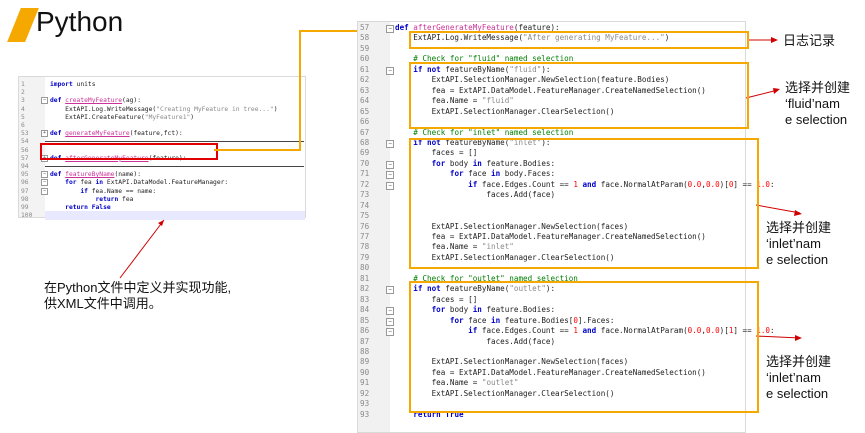 This screenshot has height=433, width=865. What do you see at coordinates (365, 289) in the screenshot?
I see `line-number: 82` at bounding box center [365, 289].